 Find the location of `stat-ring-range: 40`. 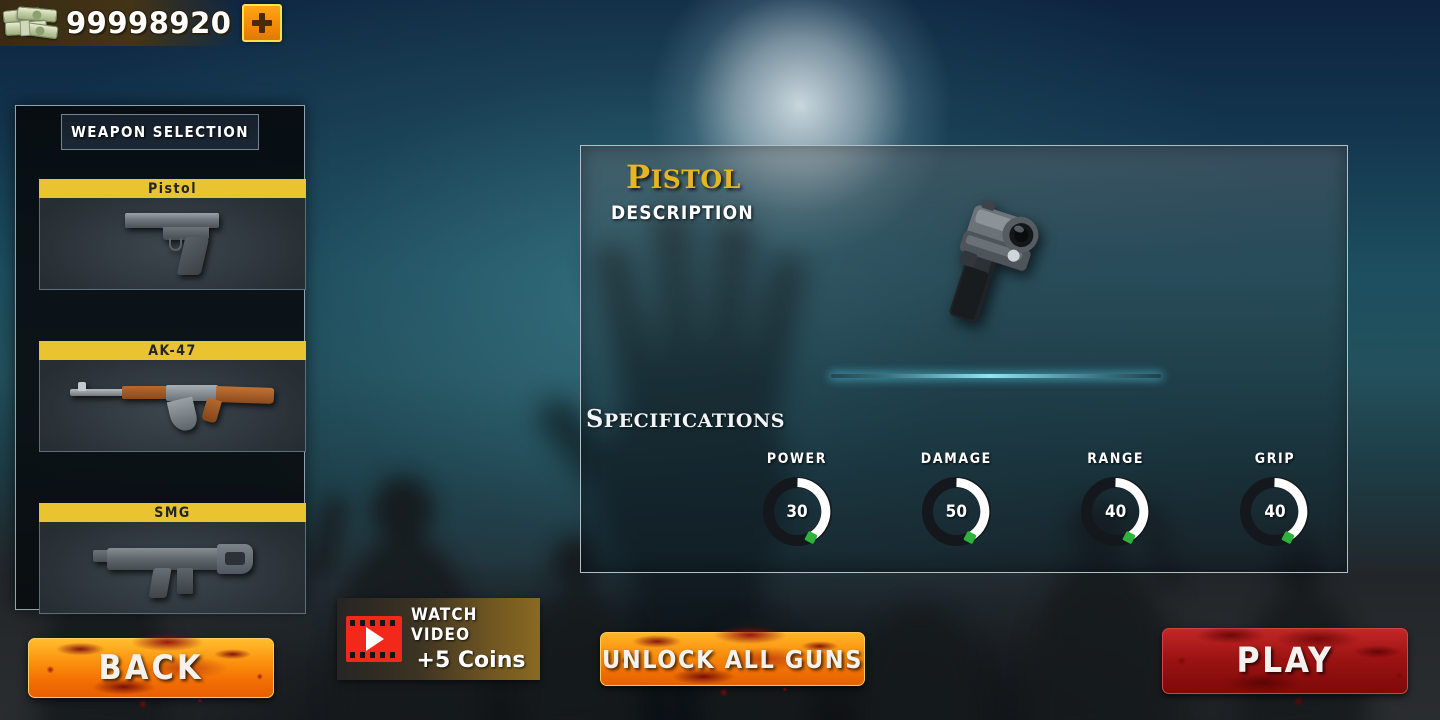

stat-ring-range: 40 is located at coordinates (1115, 511).